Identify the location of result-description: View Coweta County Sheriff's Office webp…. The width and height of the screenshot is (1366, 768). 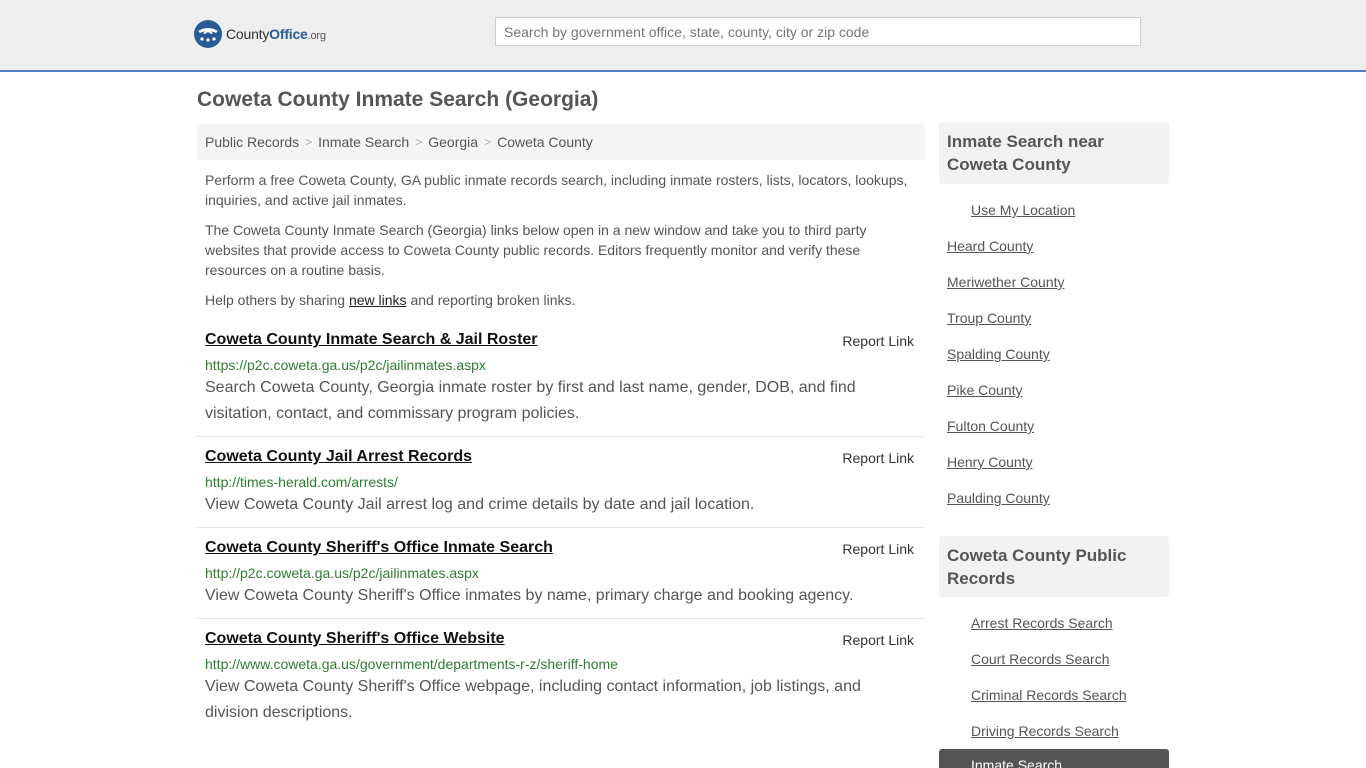
(533, 699).